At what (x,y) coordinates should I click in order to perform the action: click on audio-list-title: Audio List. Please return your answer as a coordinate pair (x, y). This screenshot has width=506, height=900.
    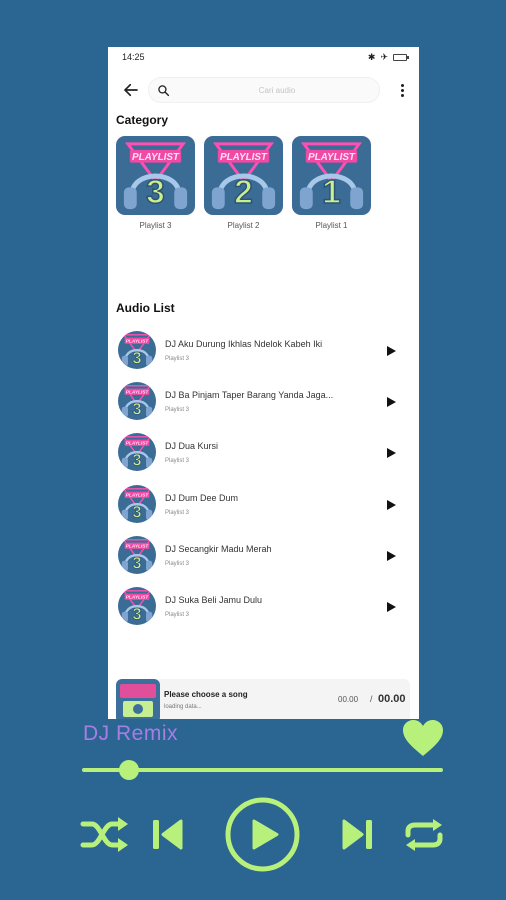
    Looking at the image, I should click on (145, 308).